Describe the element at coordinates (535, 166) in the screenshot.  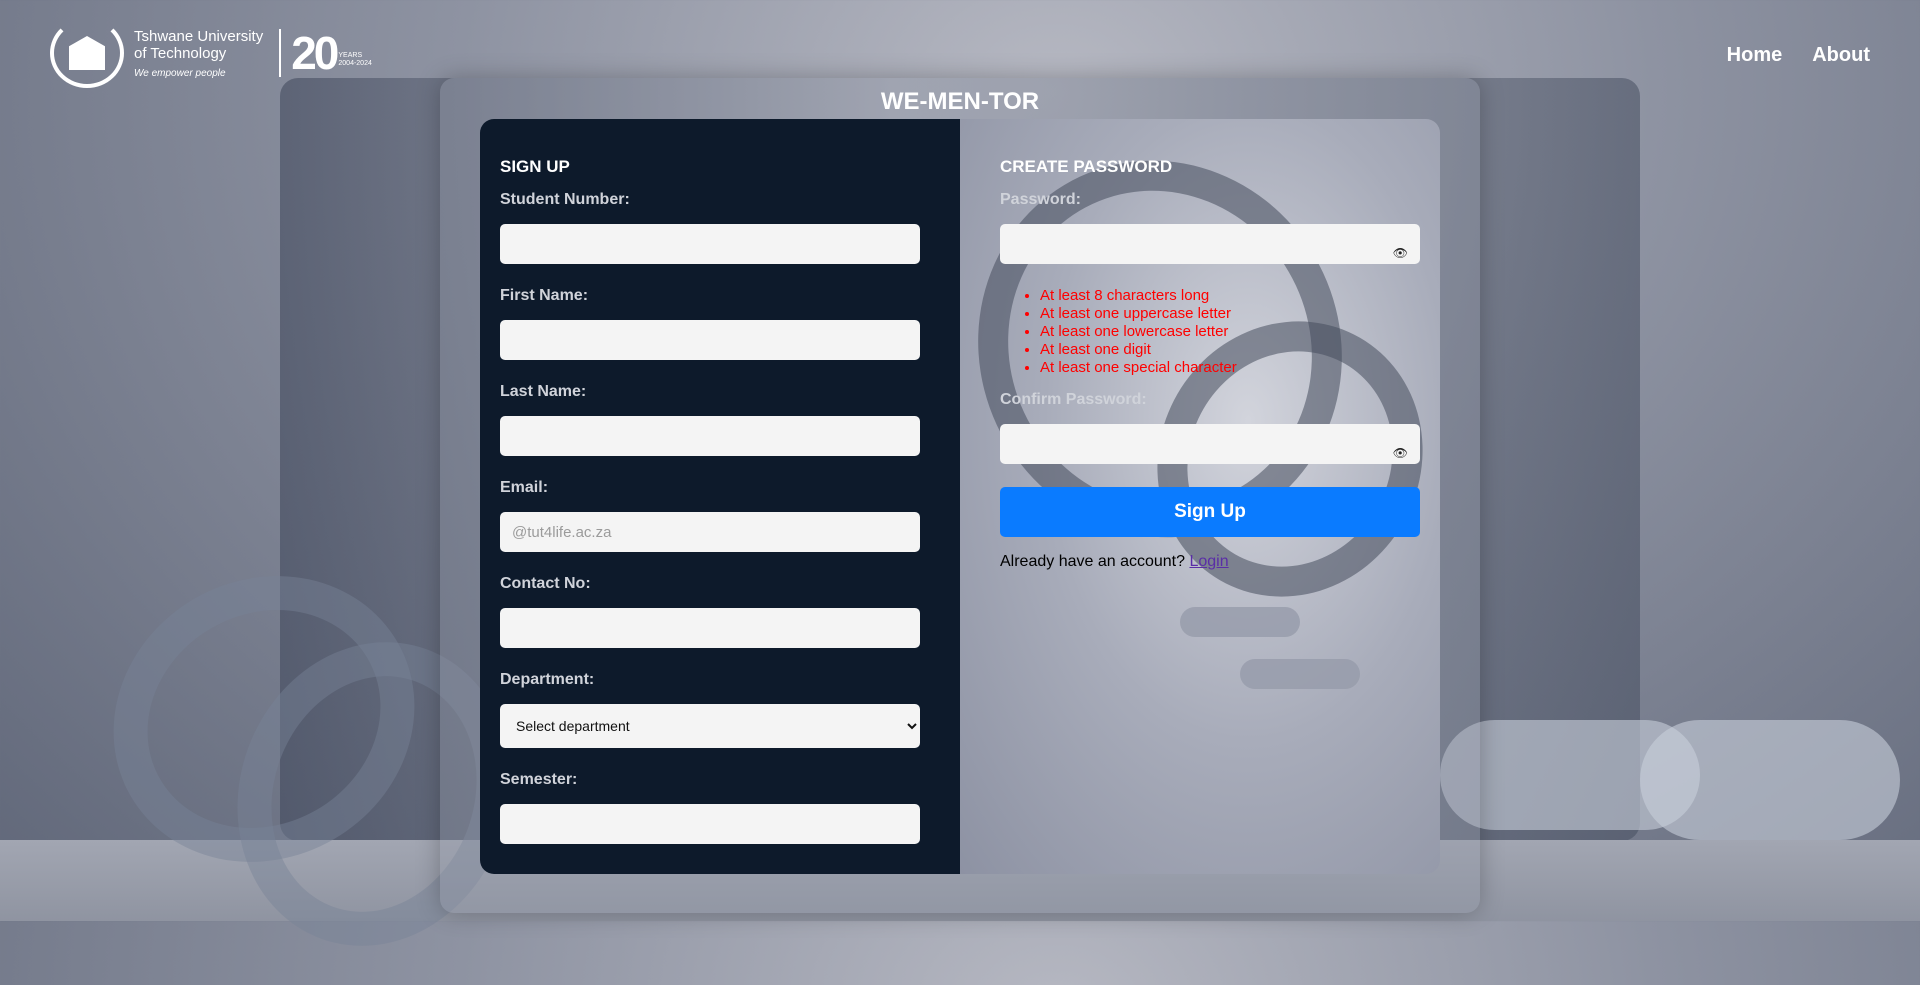
I see `signup-heading: SIGN UP` at that location.